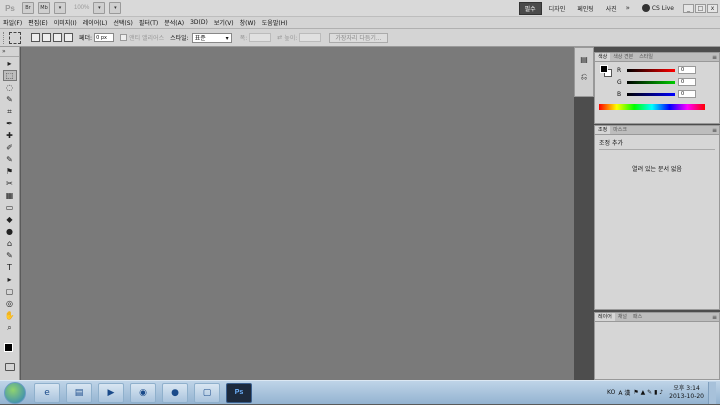 This screenshot has width=720, height=405. What do you see at coordinates (637, 317) in the screenshot?
I see `tab-paths: 패스` at bounding box center [637, 317].